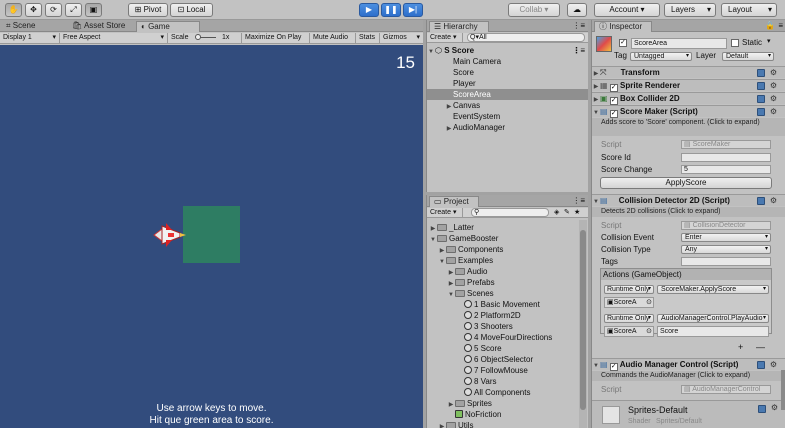 The image size is (785, 428). Describe the element at coordinates (688, 85) in the screenshot. I see `sprite-renderer-component-header: ▶ ▦ ✓ Sprite Renderer ⚙` at that location.